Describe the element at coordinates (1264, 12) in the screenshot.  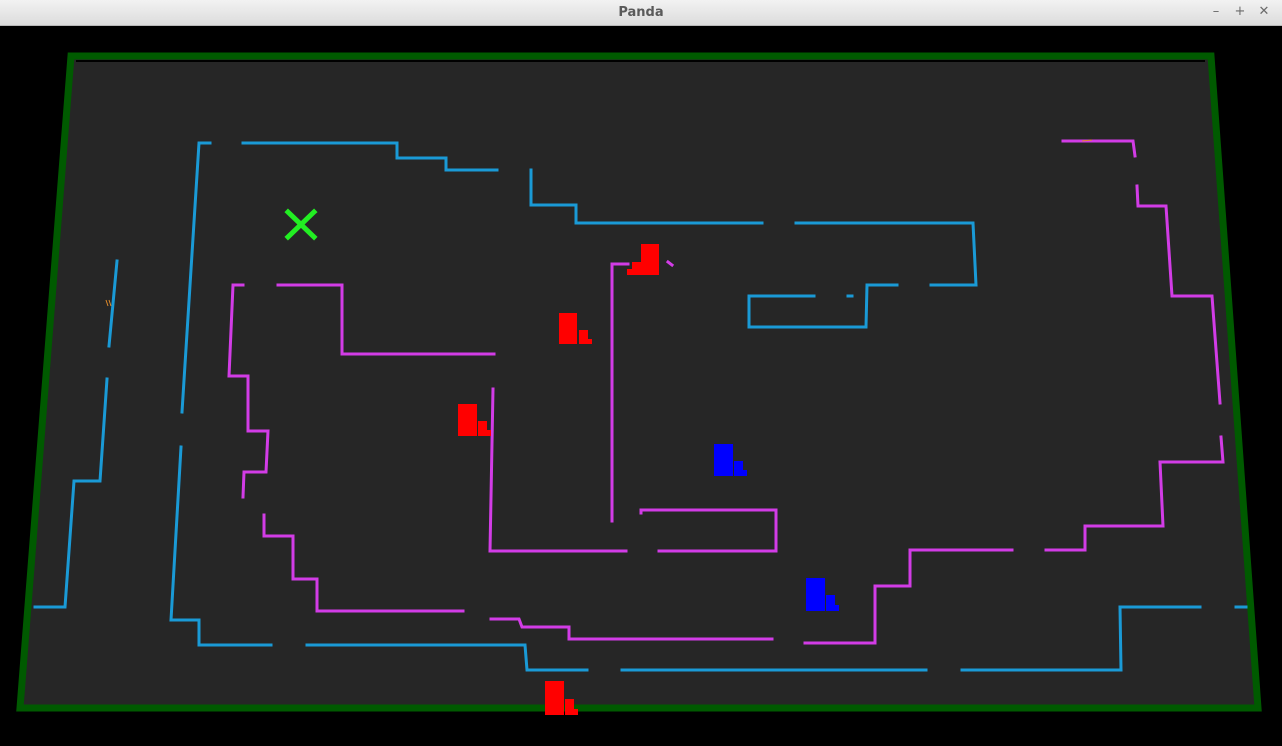
I see `close-icon: ✕` at that location.